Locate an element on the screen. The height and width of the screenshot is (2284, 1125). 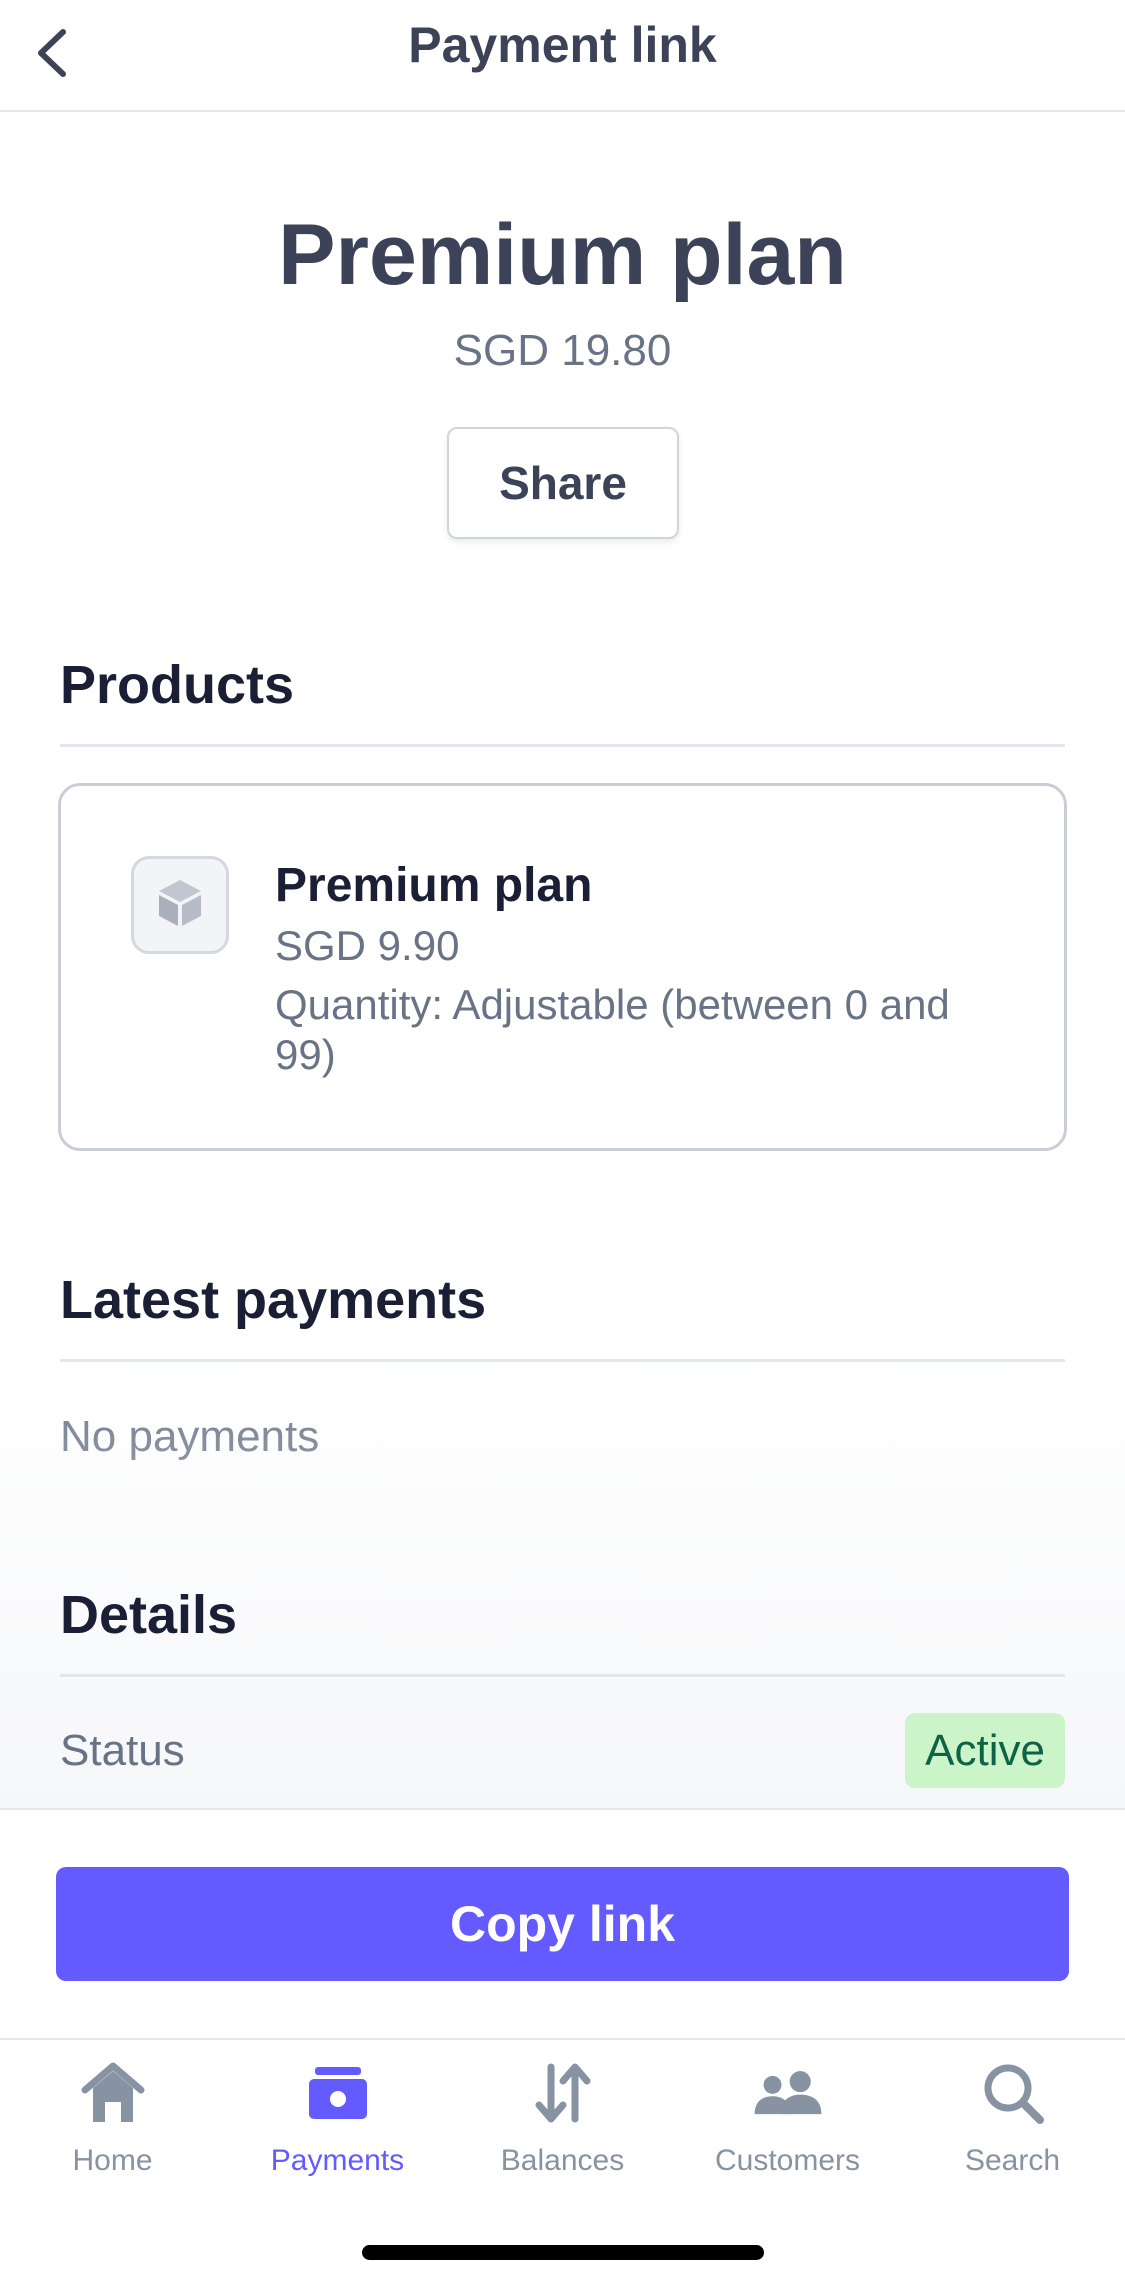
wallet-icon is located at coordinates (338, 2093).